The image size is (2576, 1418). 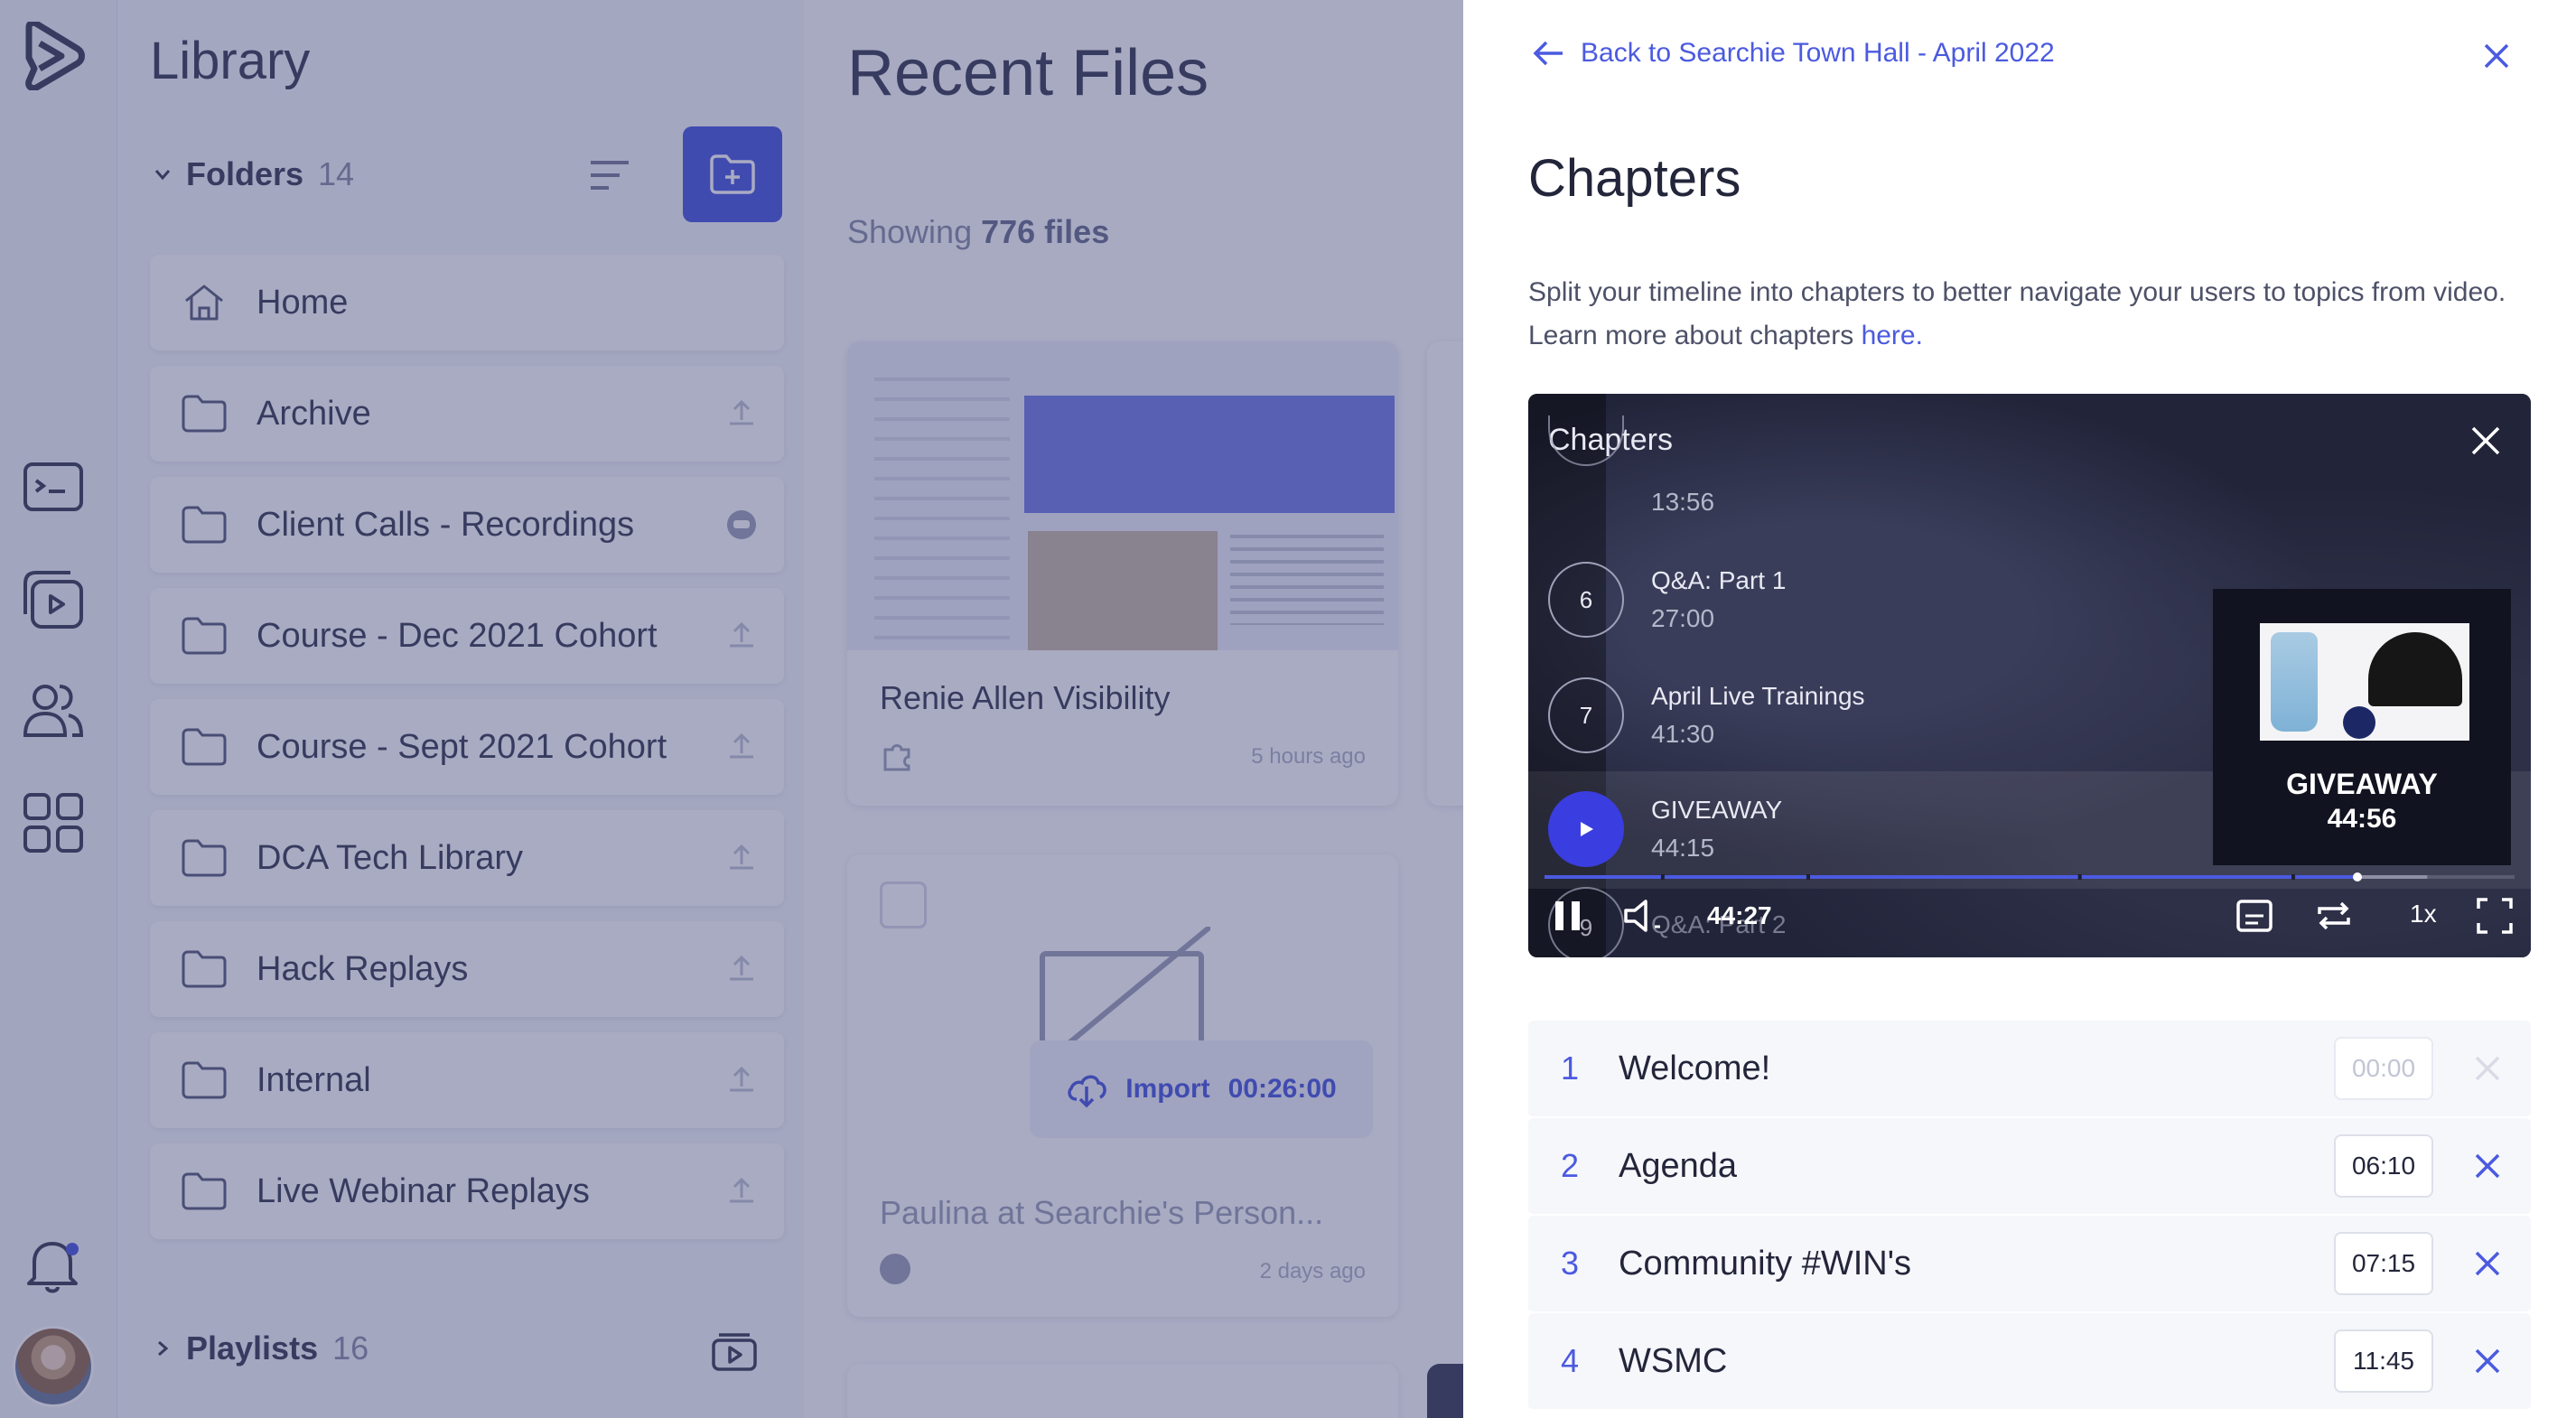 What do you see at coordinates (1571, 1361) in the screenshot?
I see `chapter-index: 4` at bounding box center [1571, 1361].